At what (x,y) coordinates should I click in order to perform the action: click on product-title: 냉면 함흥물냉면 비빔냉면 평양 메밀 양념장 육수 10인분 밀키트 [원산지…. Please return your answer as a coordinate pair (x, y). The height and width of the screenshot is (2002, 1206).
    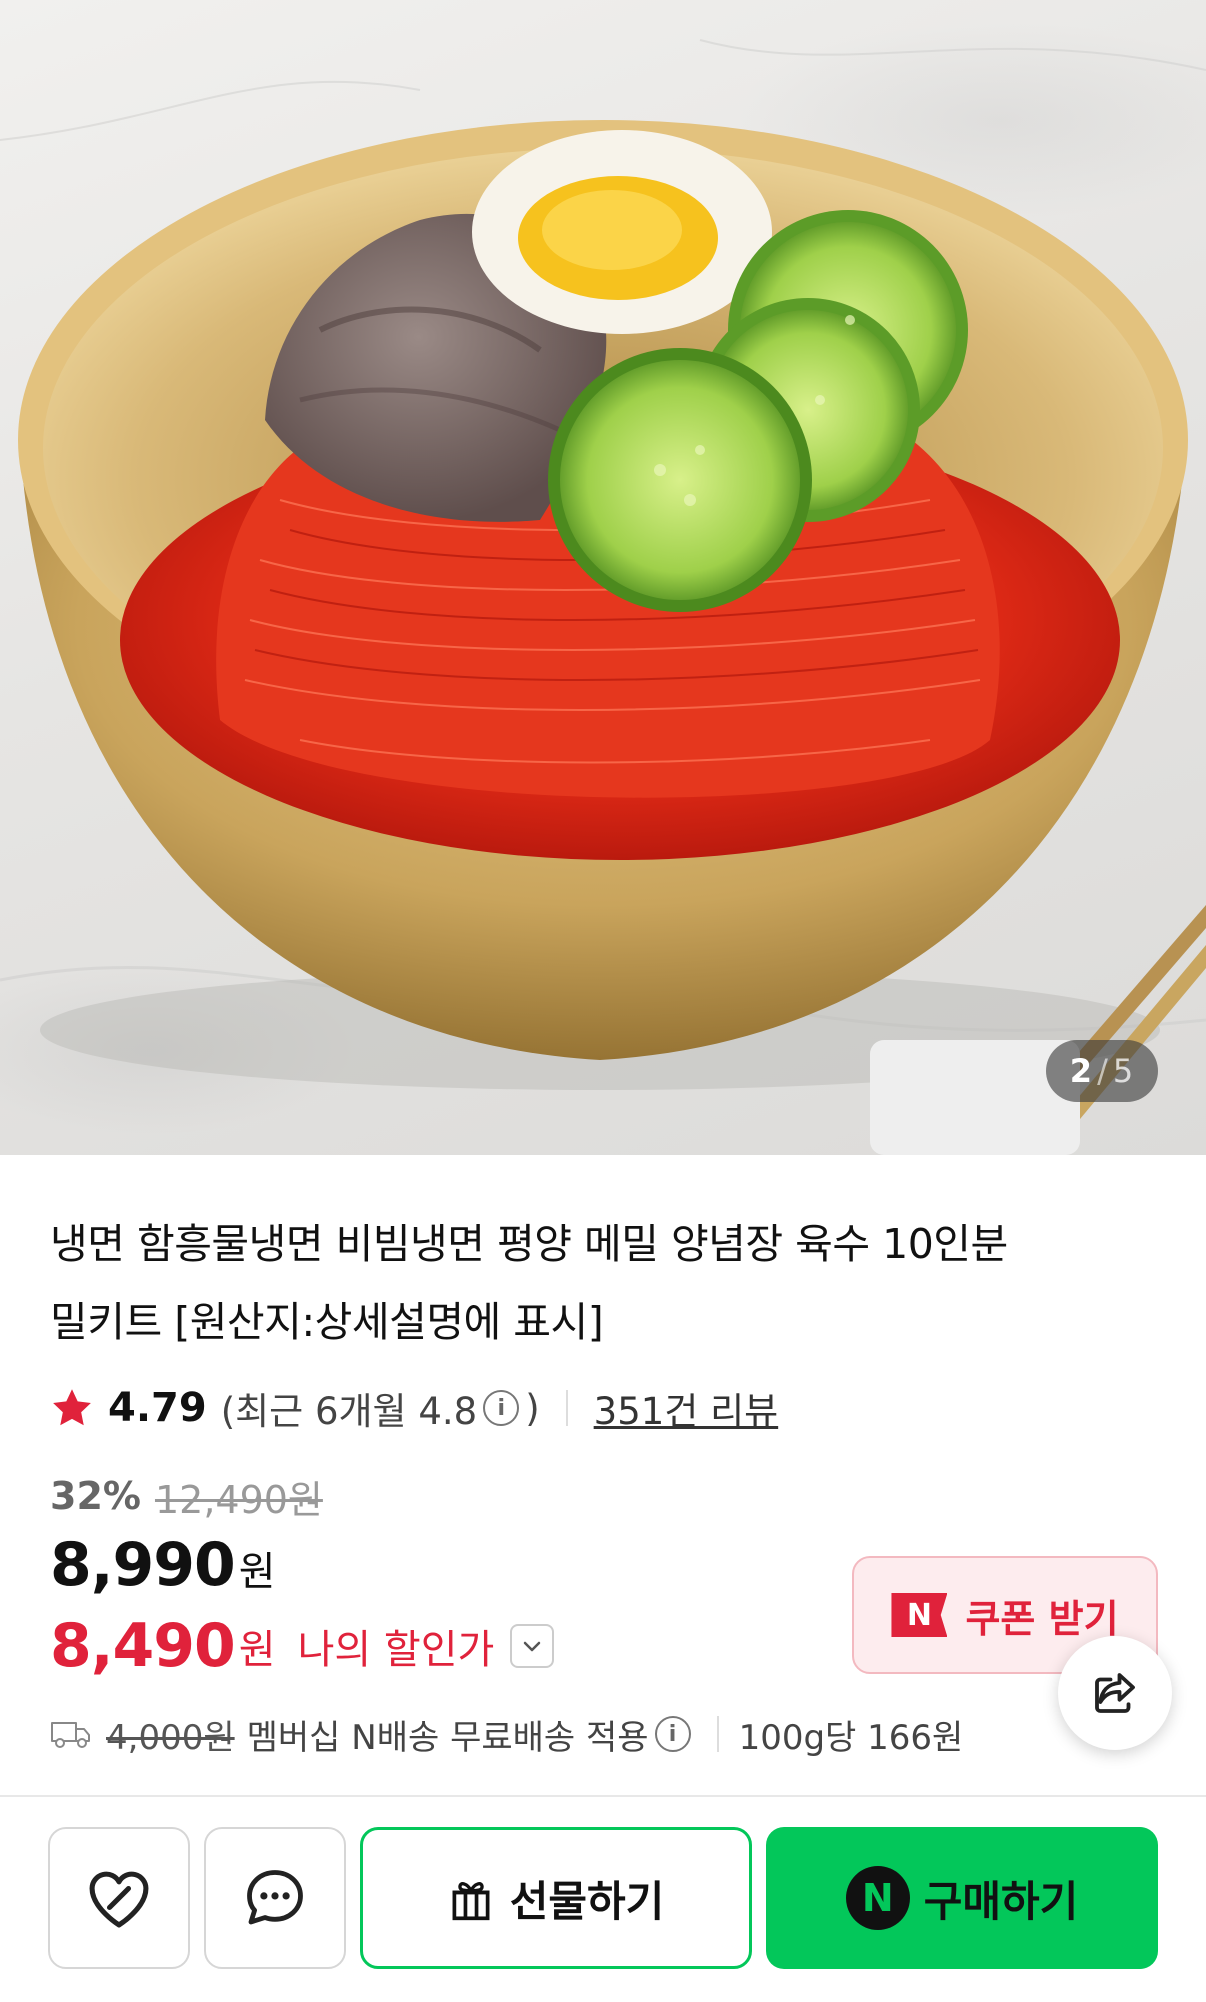
    Looking at the image, I should click on (600, 1283).